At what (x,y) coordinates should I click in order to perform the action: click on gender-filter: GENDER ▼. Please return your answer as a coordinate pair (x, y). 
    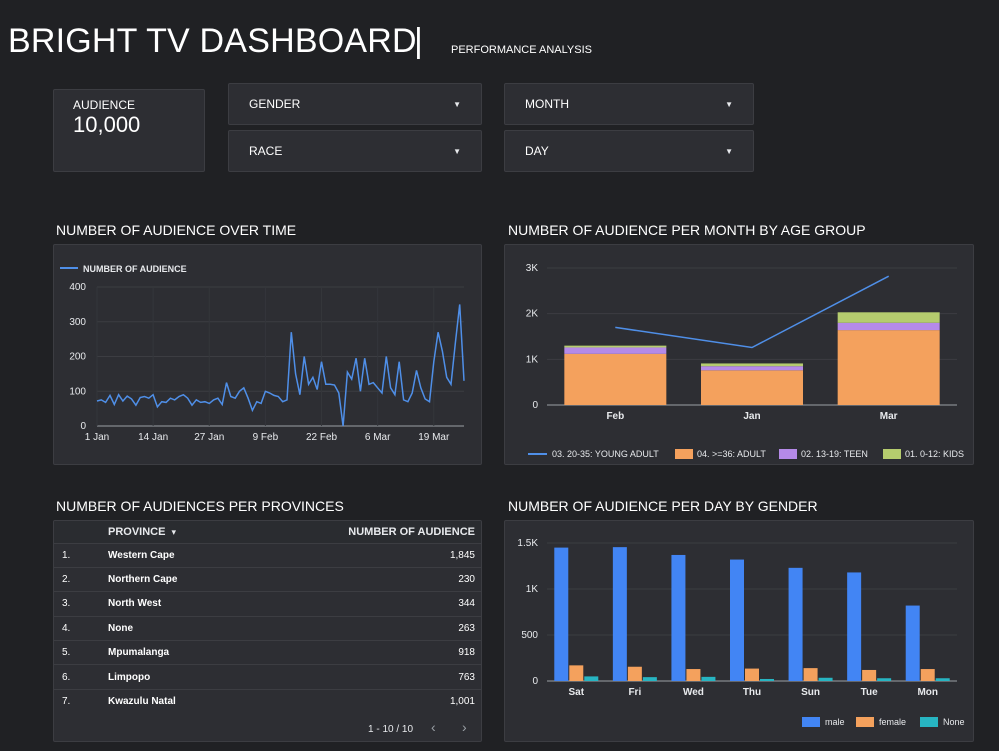
    Looking at the image, I should click on (355, 104).